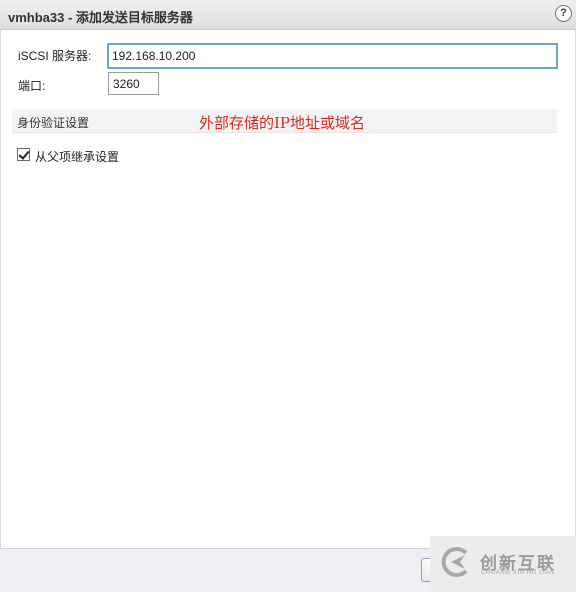  What do you see at coordinates (282, 123) in the screenshot?
I see `ip-annotation: 外部存储的IP地址或域名` at bounding box center [282, 123].